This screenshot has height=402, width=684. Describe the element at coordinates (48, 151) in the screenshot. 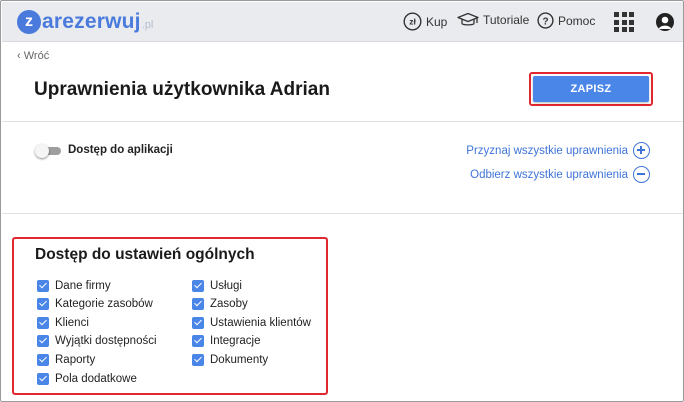

I see `app-access-toggle` at that location.